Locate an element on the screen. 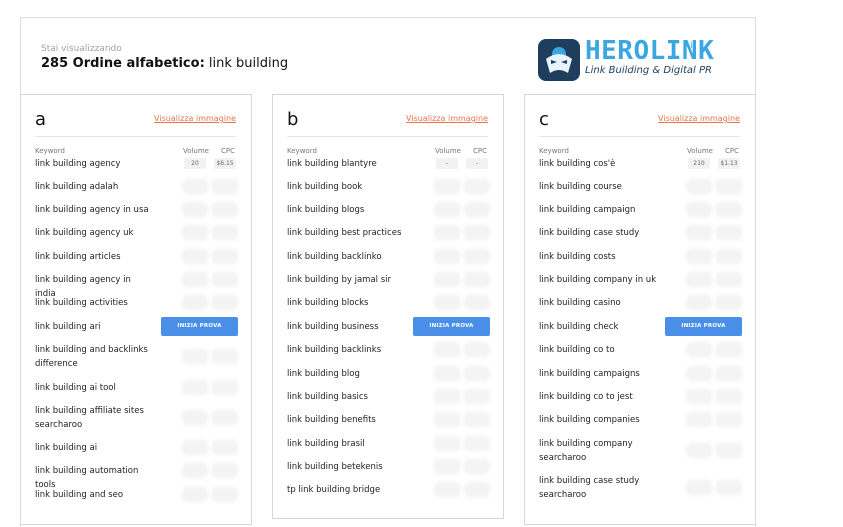  keyword-row: link building best practices is located at coordinates (387, 234).